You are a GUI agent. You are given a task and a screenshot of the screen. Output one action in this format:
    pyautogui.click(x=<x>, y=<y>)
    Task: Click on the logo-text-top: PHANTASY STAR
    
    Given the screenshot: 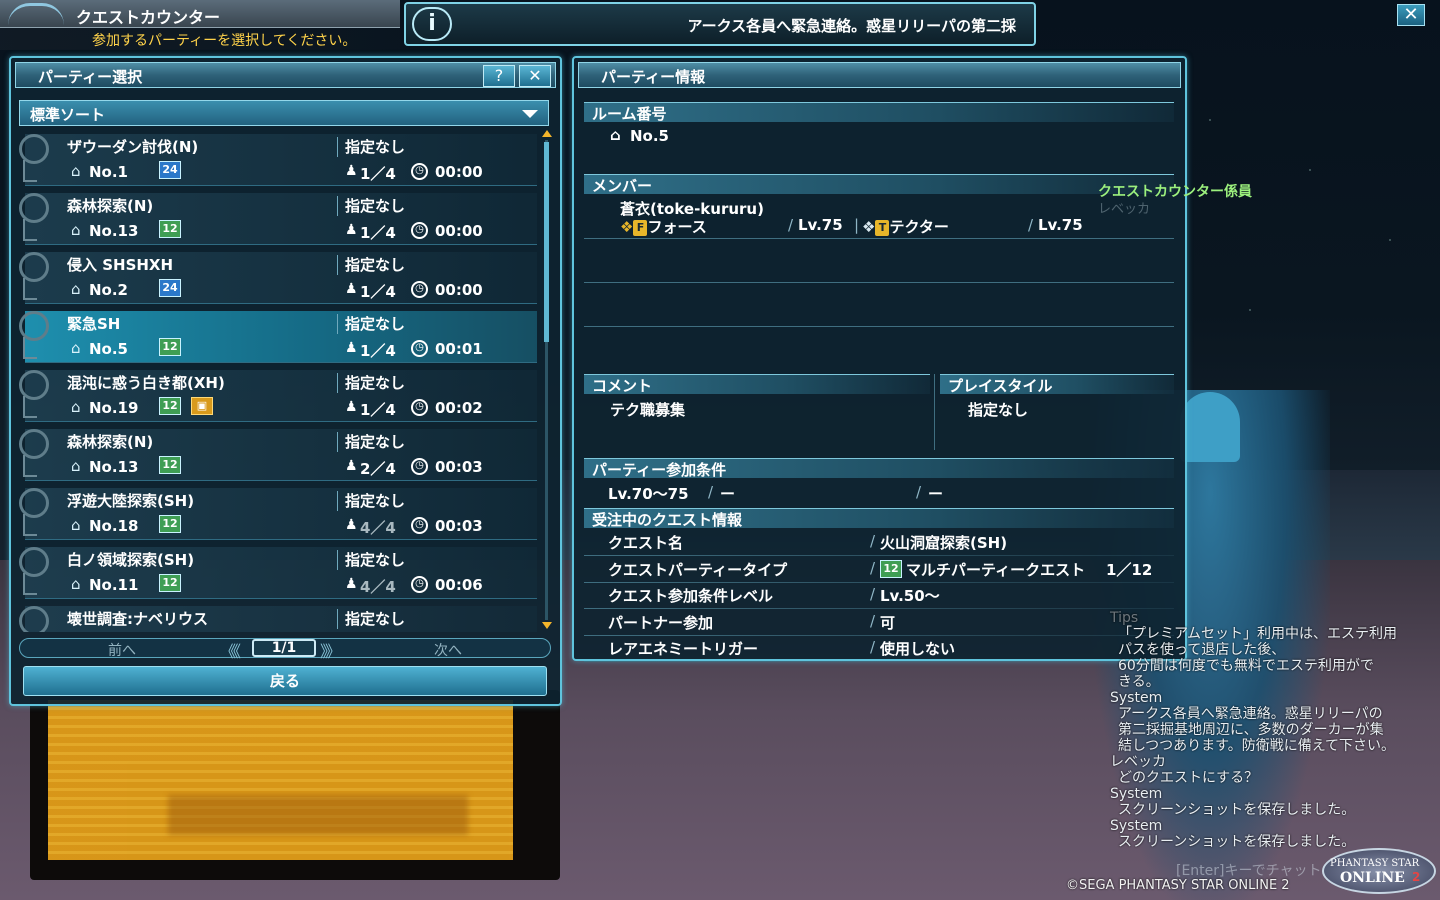 What is the action you would take?
    pyautogui.click(x=1375, y=863)
    